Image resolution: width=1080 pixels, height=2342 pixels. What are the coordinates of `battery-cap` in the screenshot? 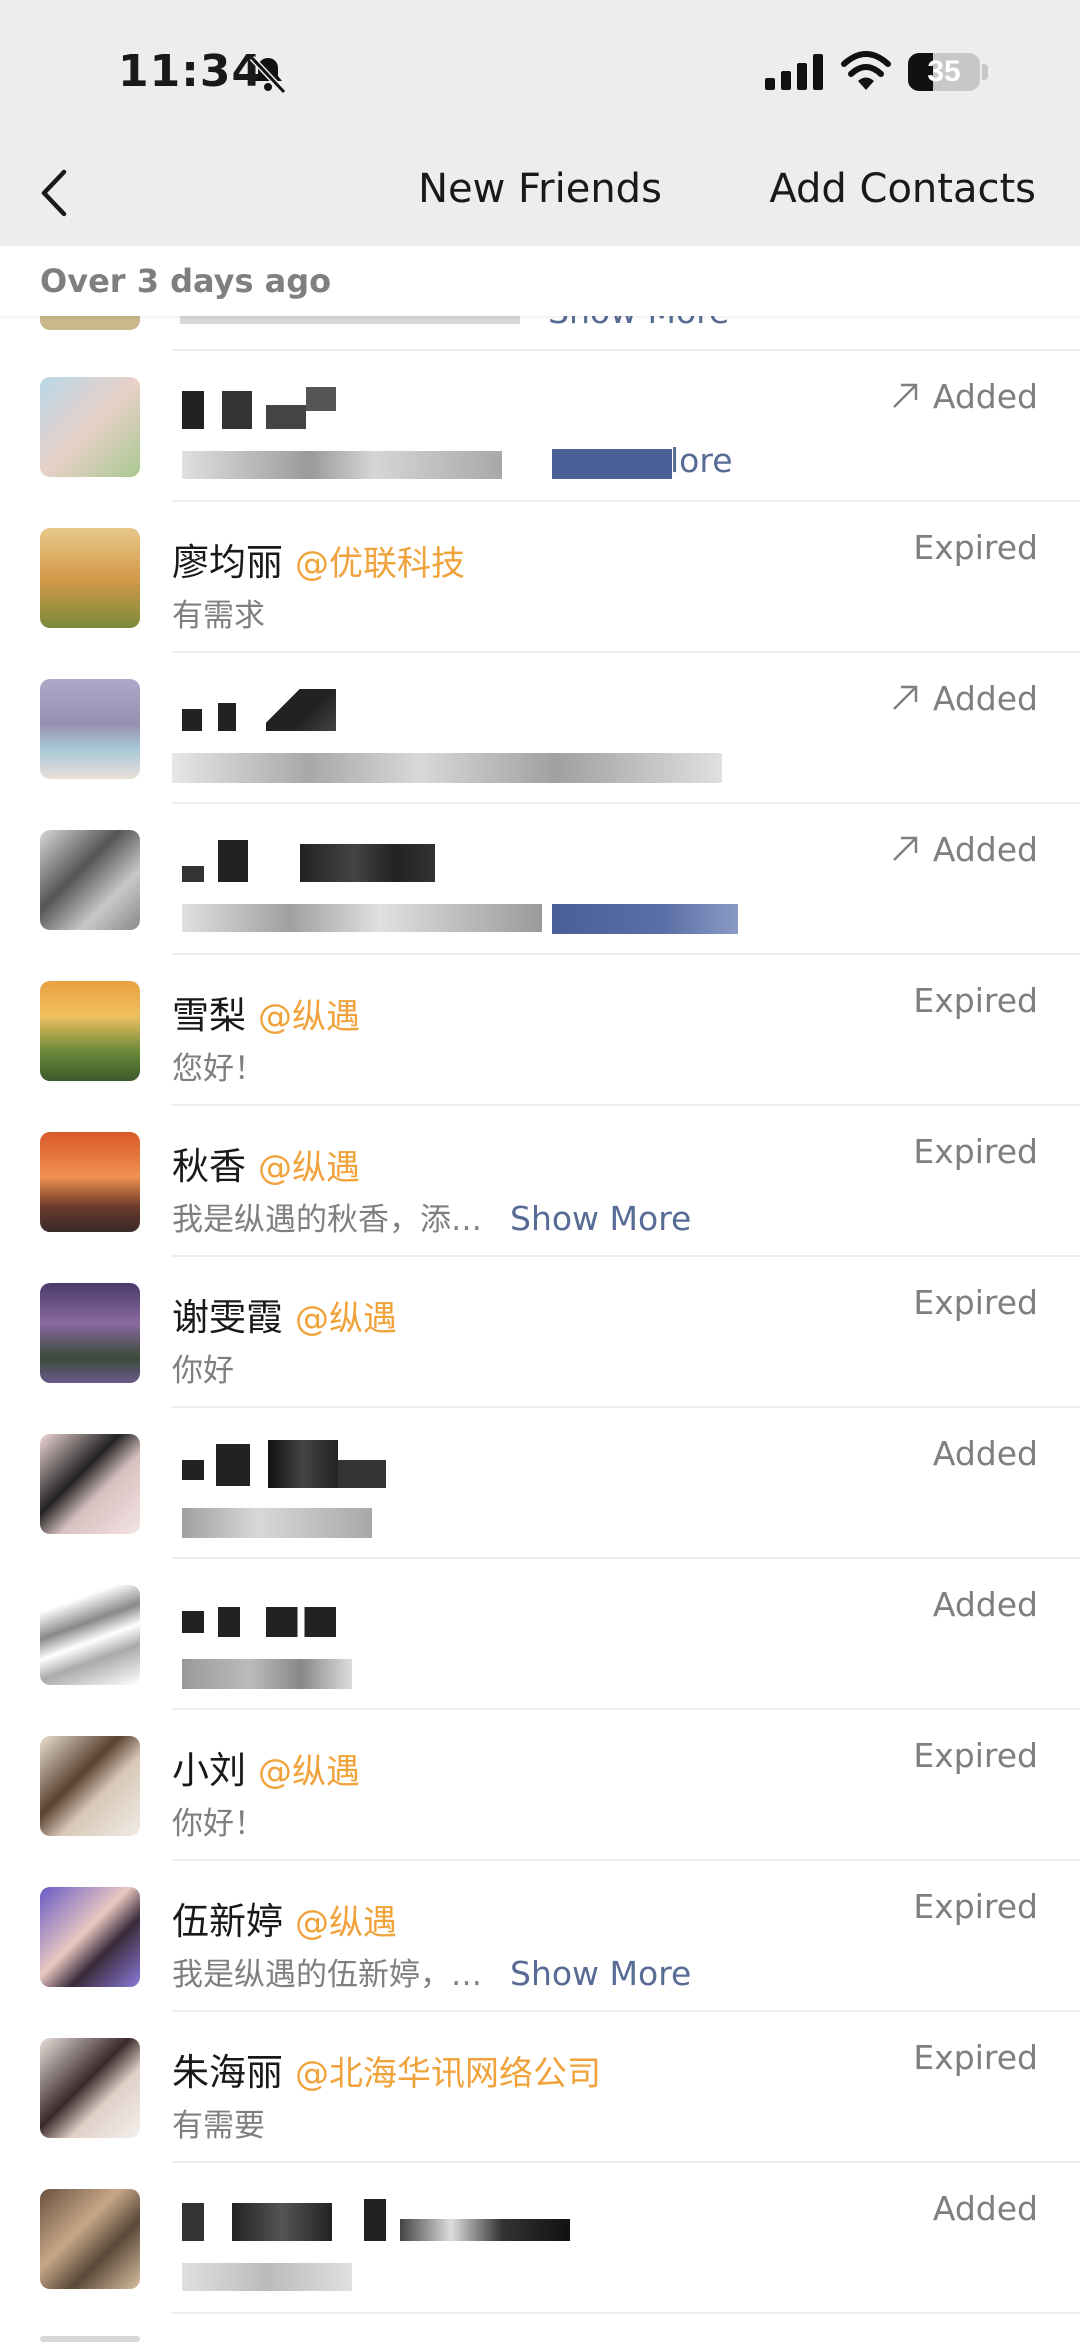 It's located at (985, 72).